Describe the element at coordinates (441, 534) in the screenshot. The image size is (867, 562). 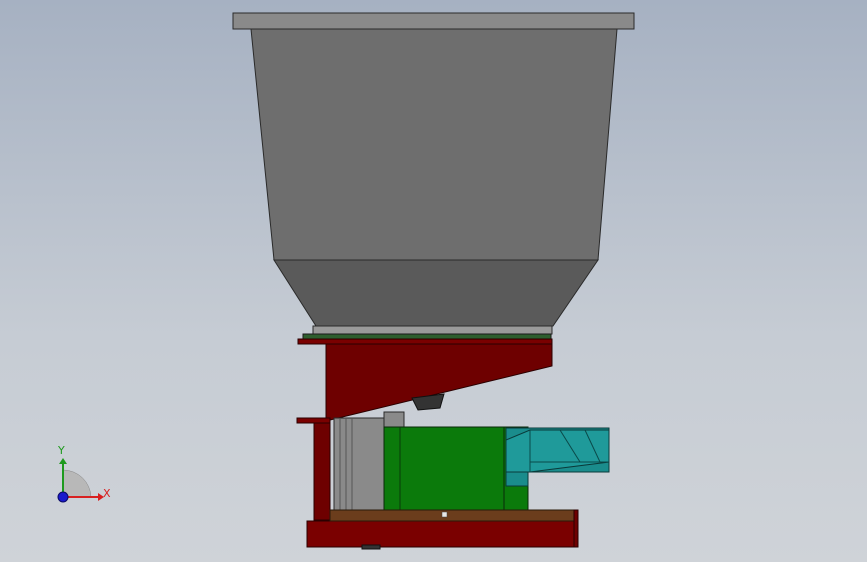
I see `frame-base` at that location.